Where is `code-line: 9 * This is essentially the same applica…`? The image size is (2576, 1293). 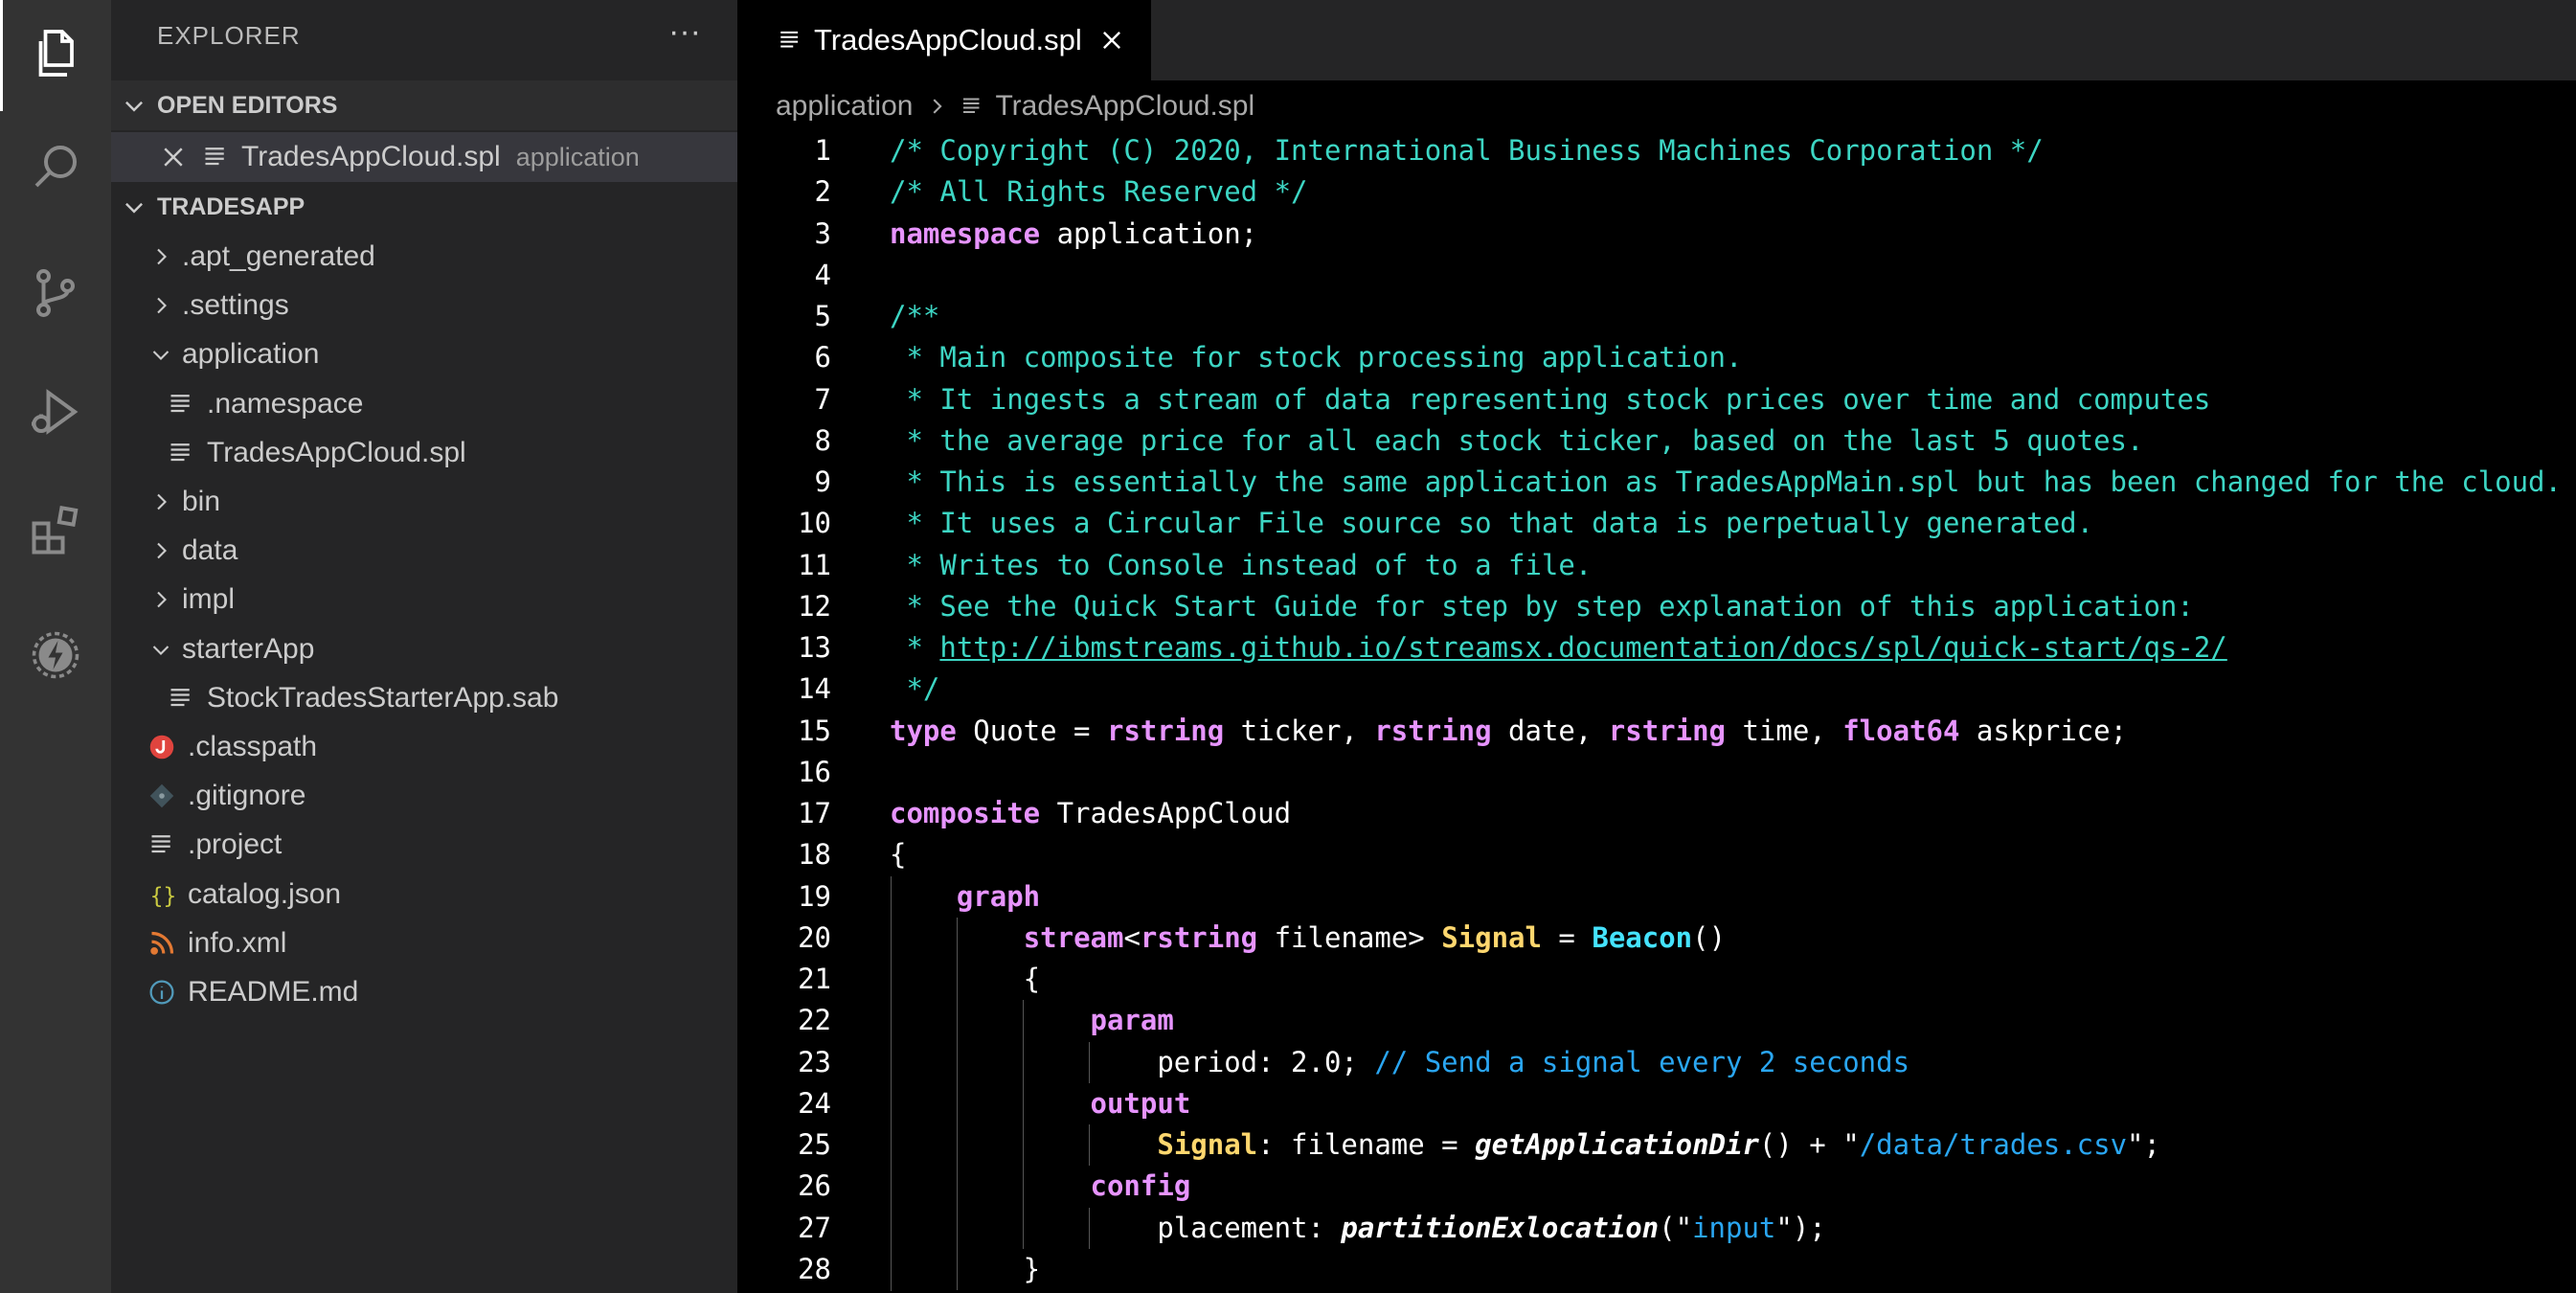 code-line: 9 * This is essentially the same applica… is located at coordinates (1656, 482).